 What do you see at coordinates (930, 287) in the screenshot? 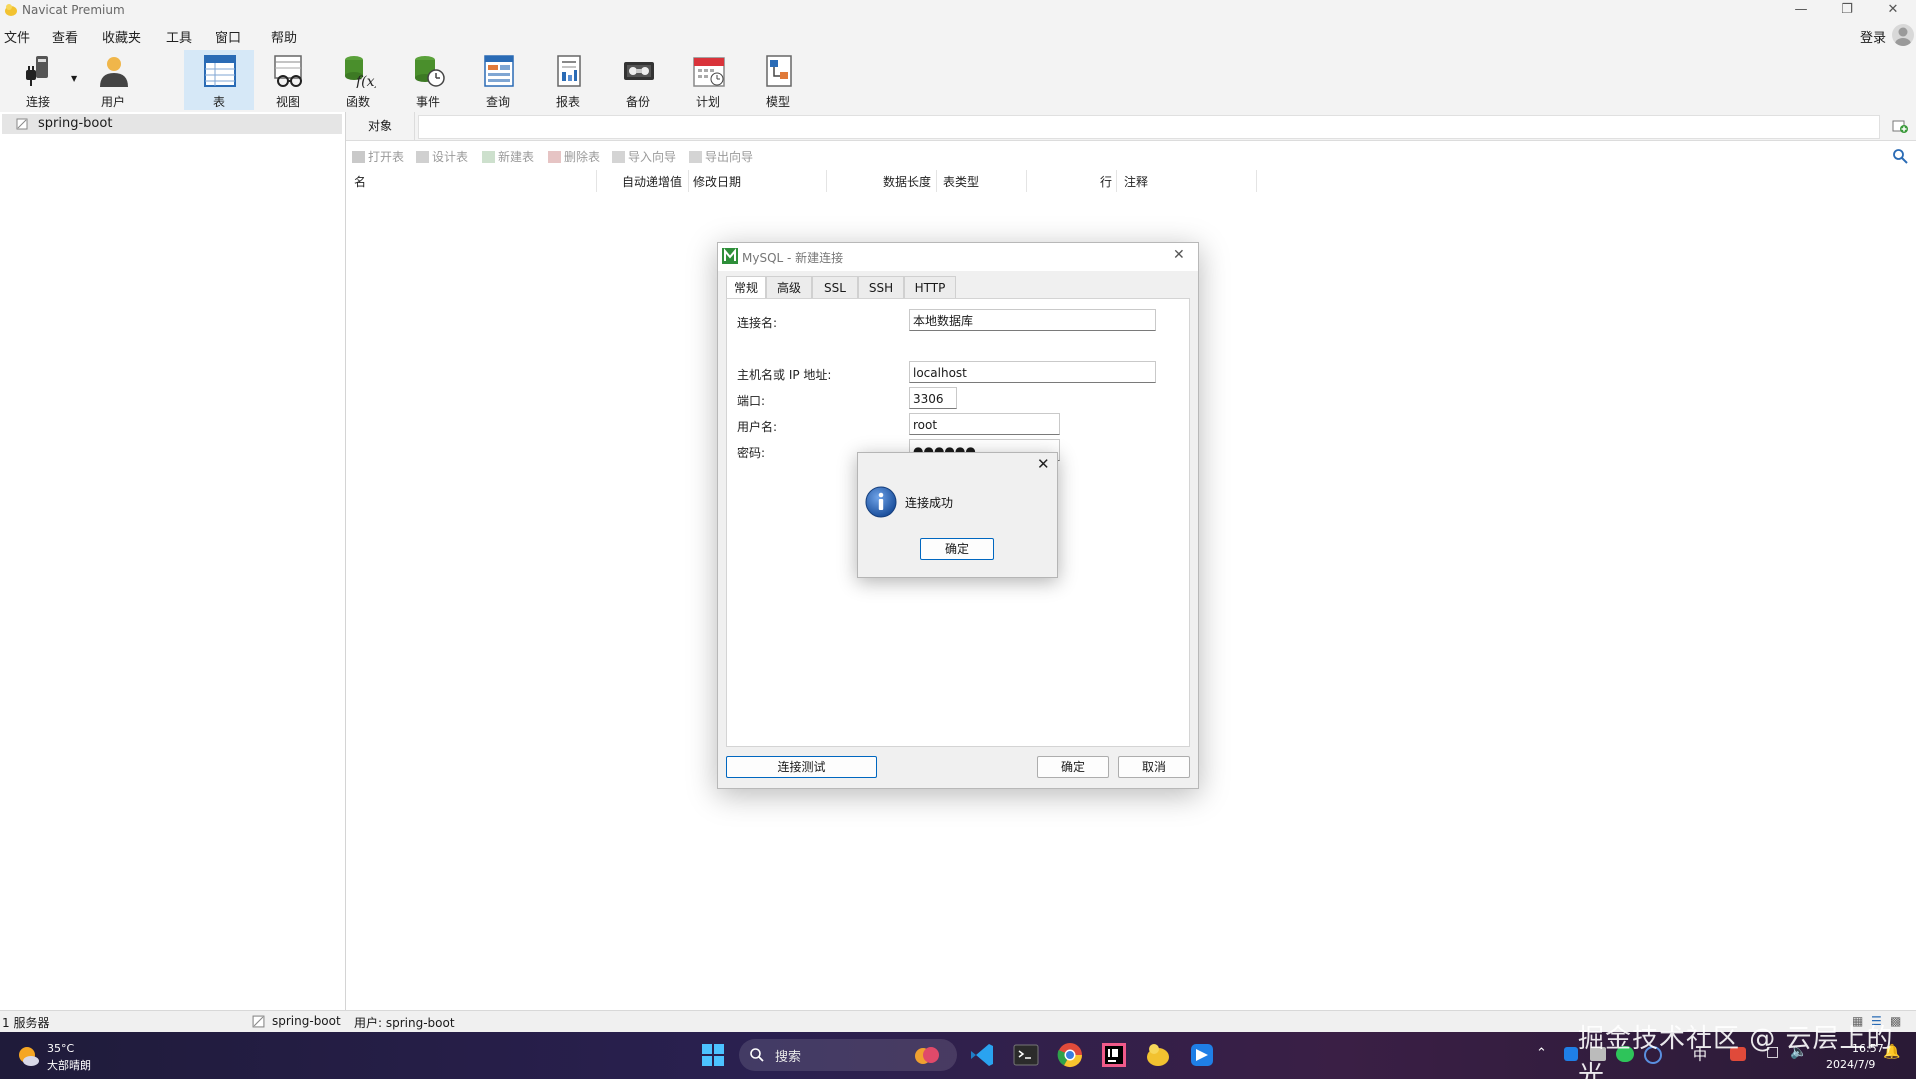
I see `tab-http: HTTP` at bounding box center [930, 287].